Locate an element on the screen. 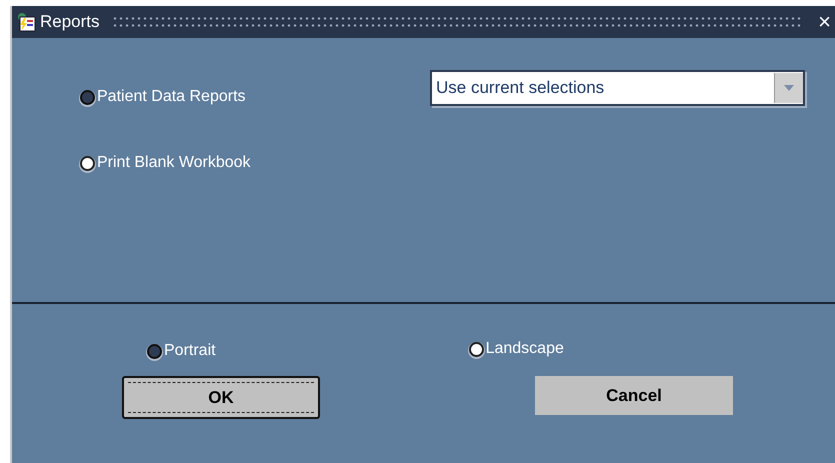  app-icon is located at coordinates (26, 22).